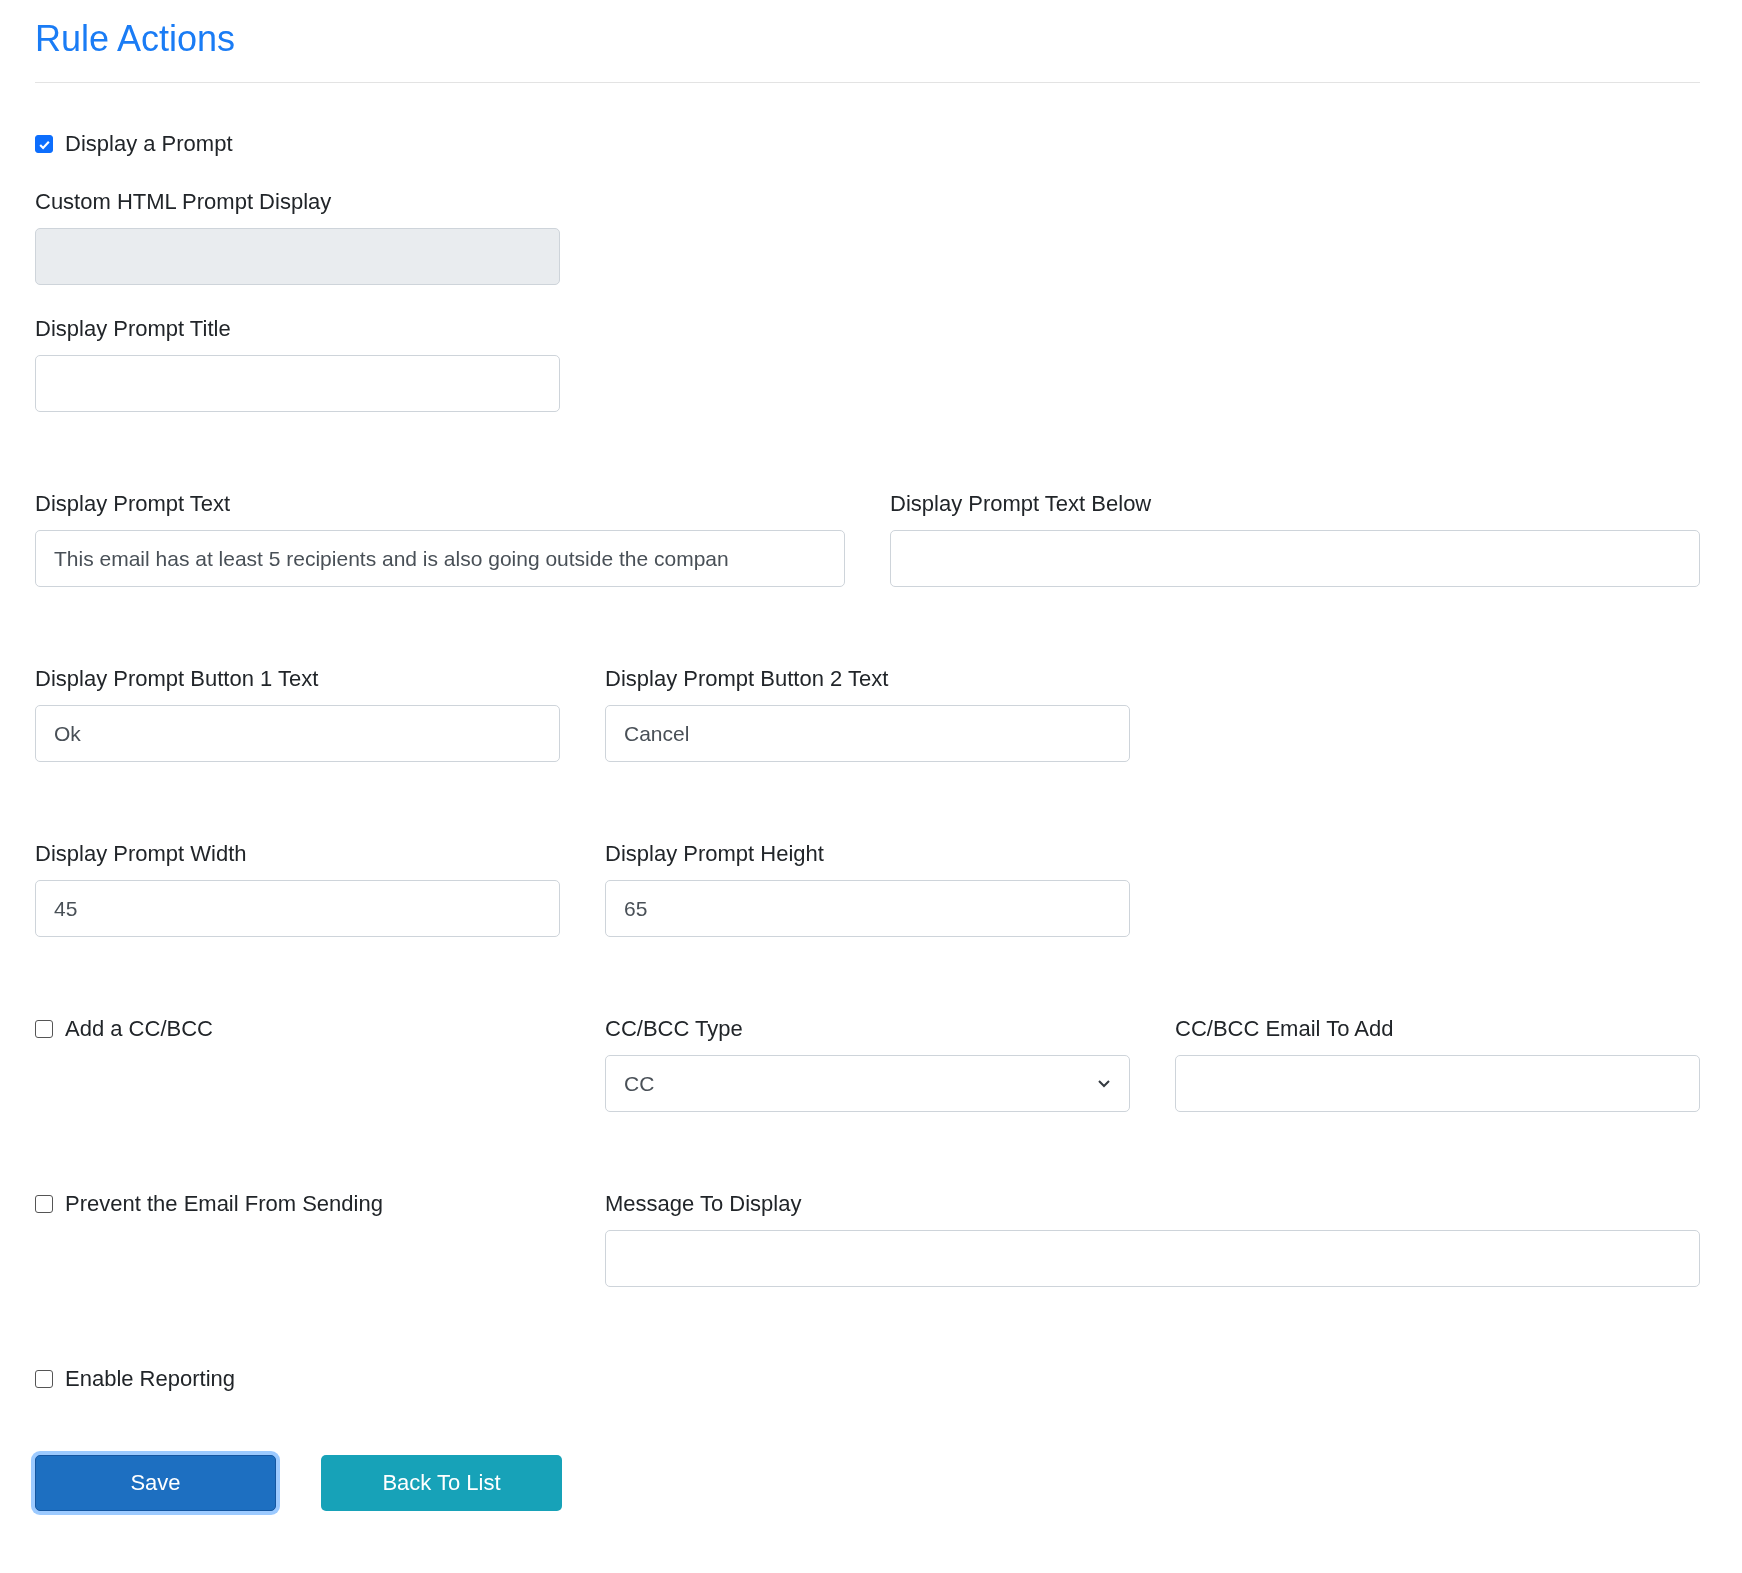 The image size is (1742, 1573). Describe the element at coordinates (715, 854) in the screenshot. I see `field-label: Display Prompt Height` at that location.